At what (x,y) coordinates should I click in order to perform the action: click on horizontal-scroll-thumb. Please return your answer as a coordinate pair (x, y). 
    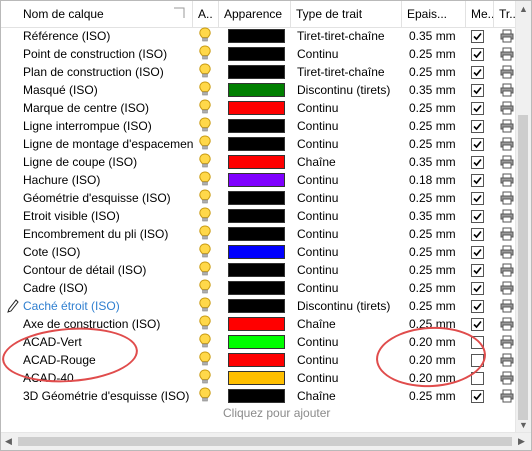
    Looking at the image, I should click on (265, 441).